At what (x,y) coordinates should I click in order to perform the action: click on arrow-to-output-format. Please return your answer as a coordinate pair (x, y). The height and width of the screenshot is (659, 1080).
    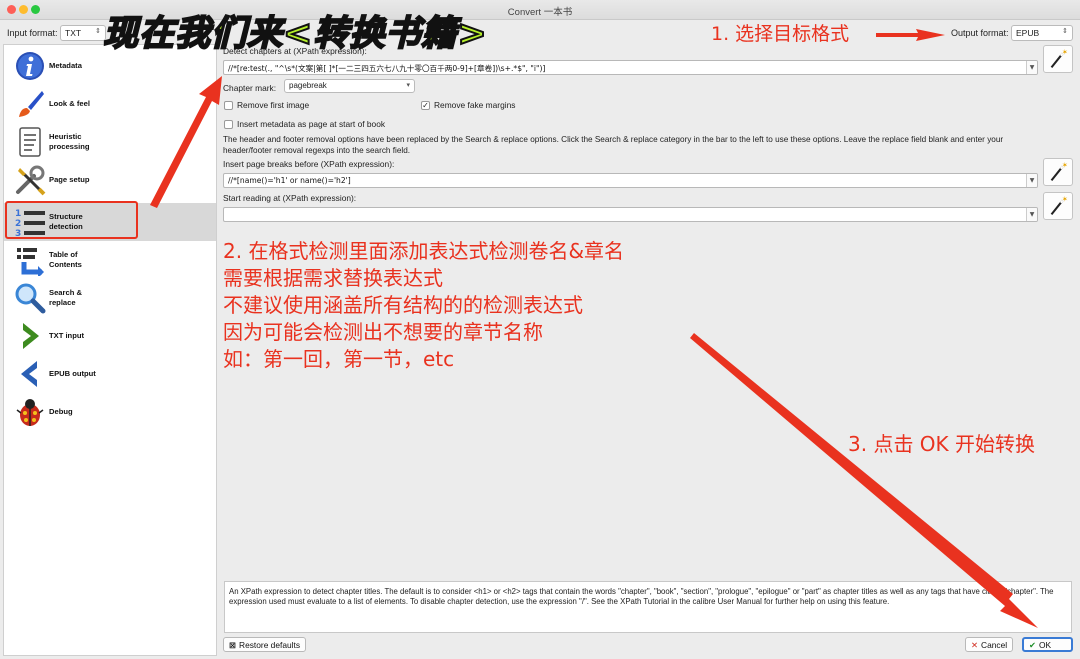
    Looking at the image, I should click on (910, 35).